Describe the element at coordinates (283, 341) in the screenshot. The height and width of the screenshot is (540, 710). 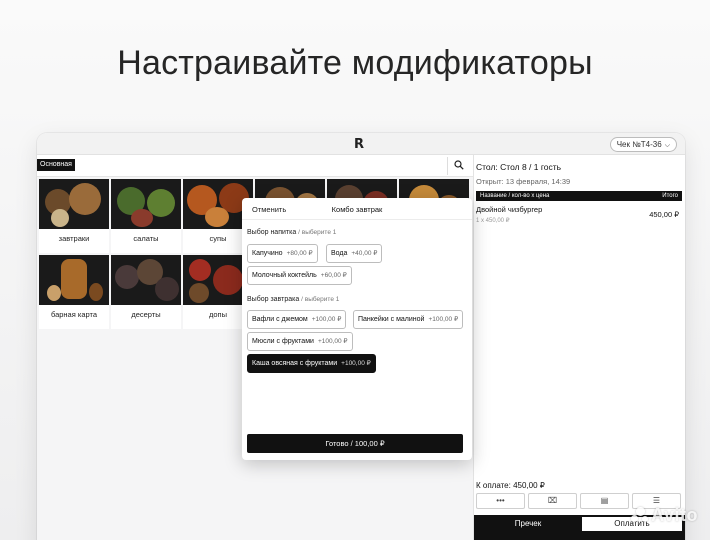
I see `chip-label: Мюсли с фруктами` at that location.